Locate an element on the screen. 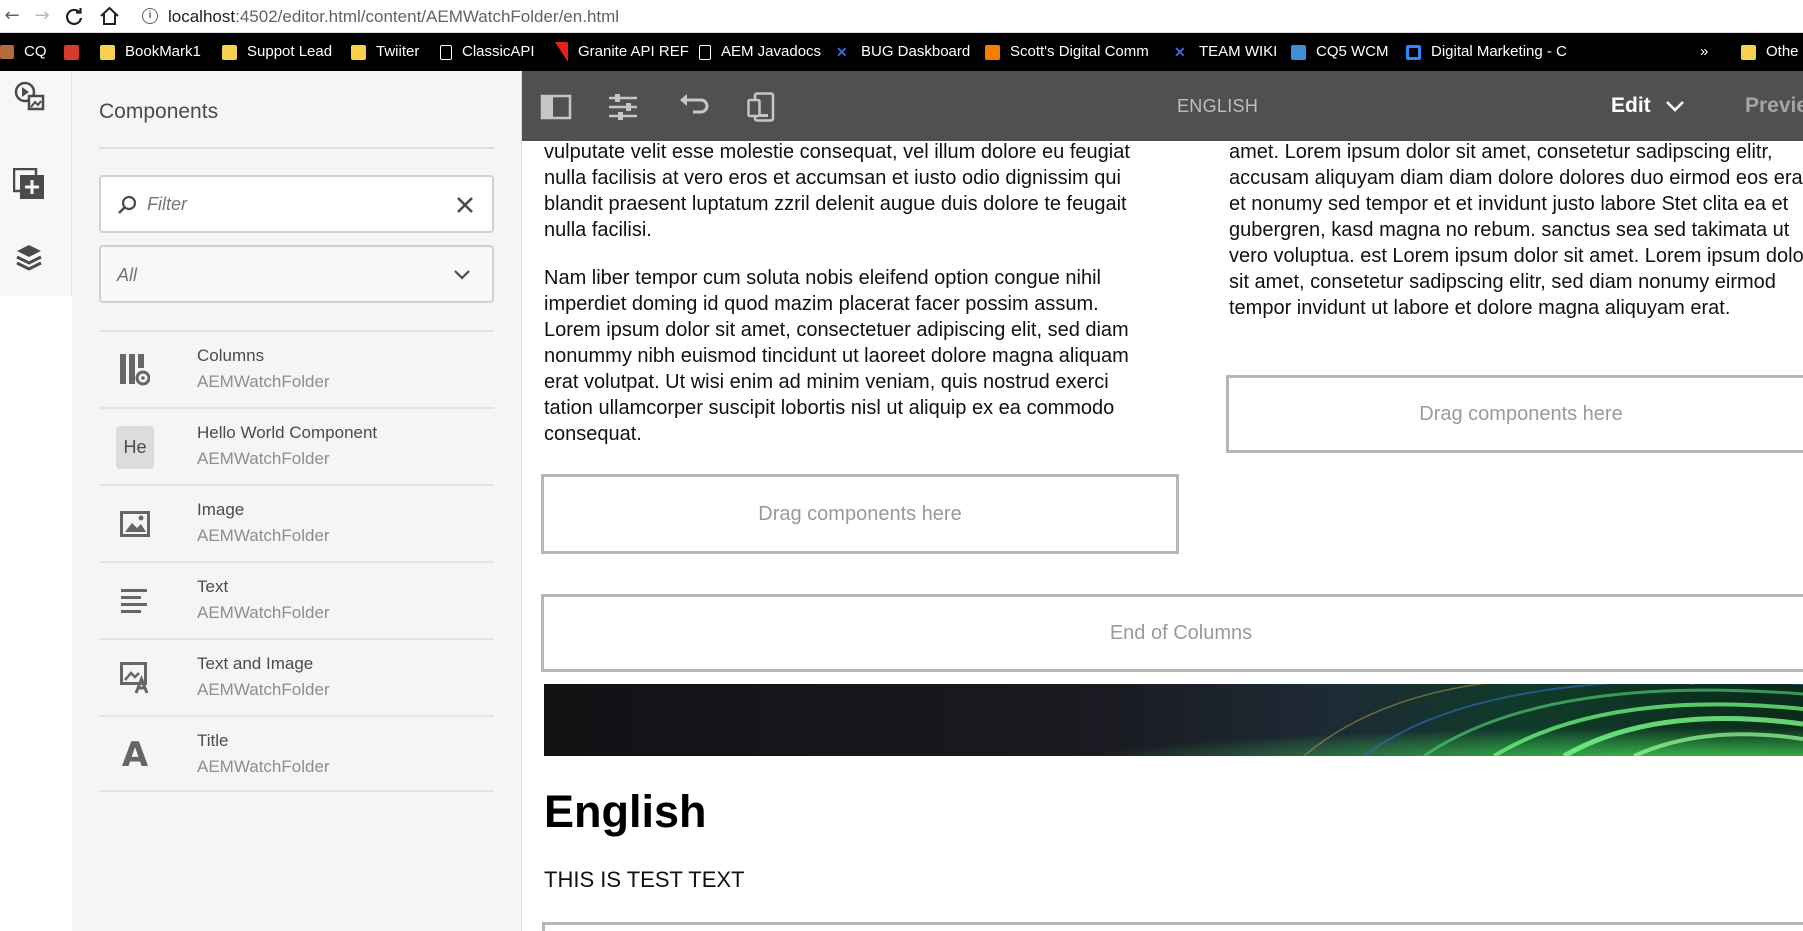  panel-title: Components is located at coordinates (159, 111).